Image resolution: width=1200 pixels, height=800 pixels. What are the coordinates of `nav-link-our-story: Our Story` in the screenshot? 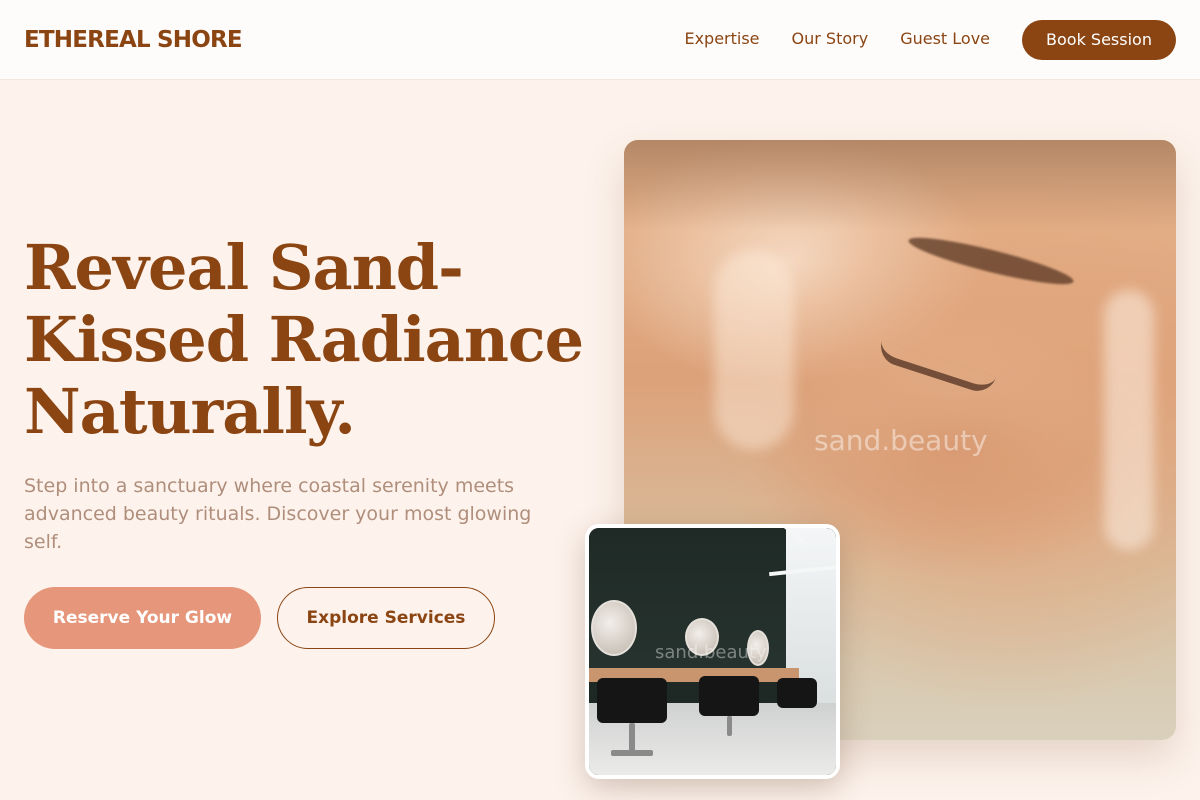 It's located at (830, 39).